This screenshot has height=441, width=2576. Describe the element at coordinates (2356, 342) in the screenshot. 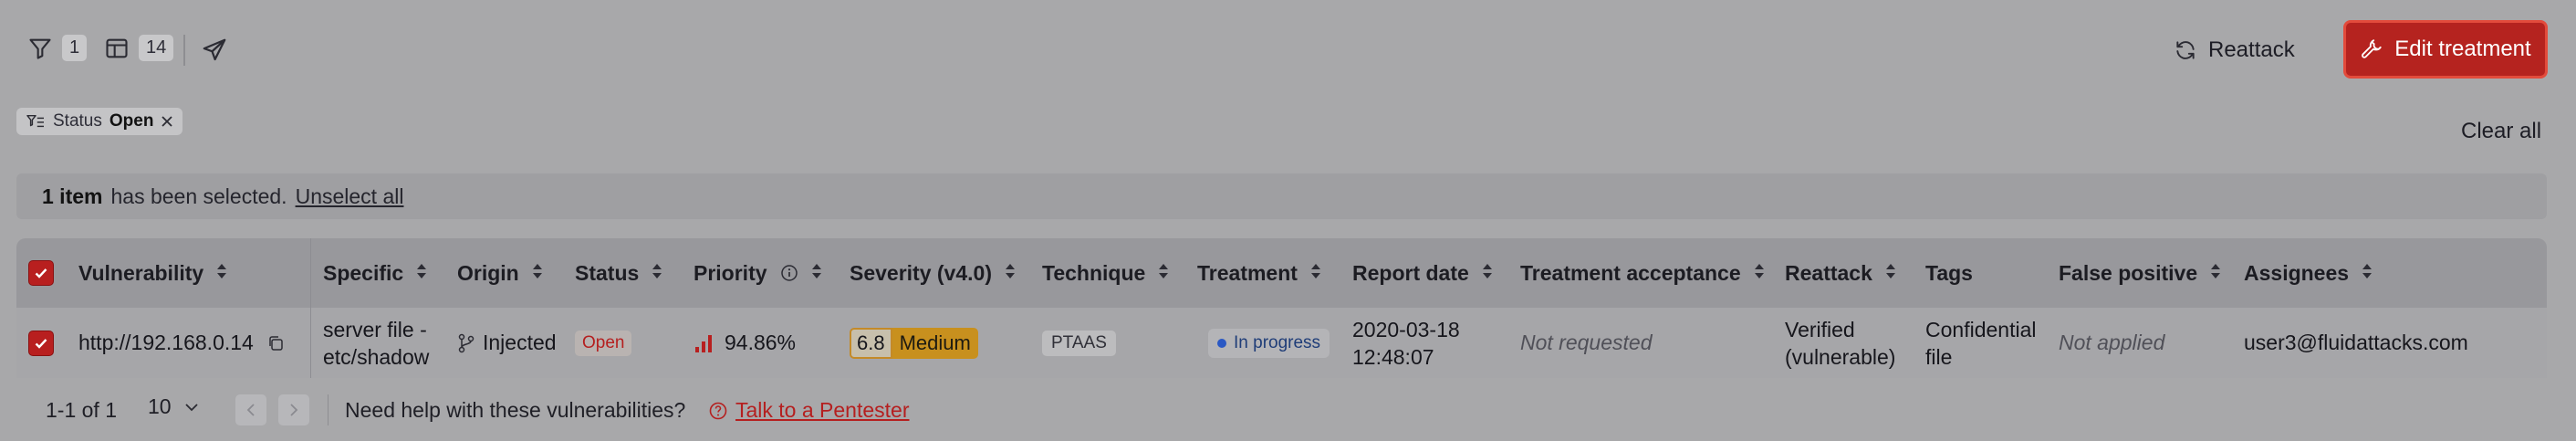

I see `cell-assignees: user3@fluidattacks.com` at that location.